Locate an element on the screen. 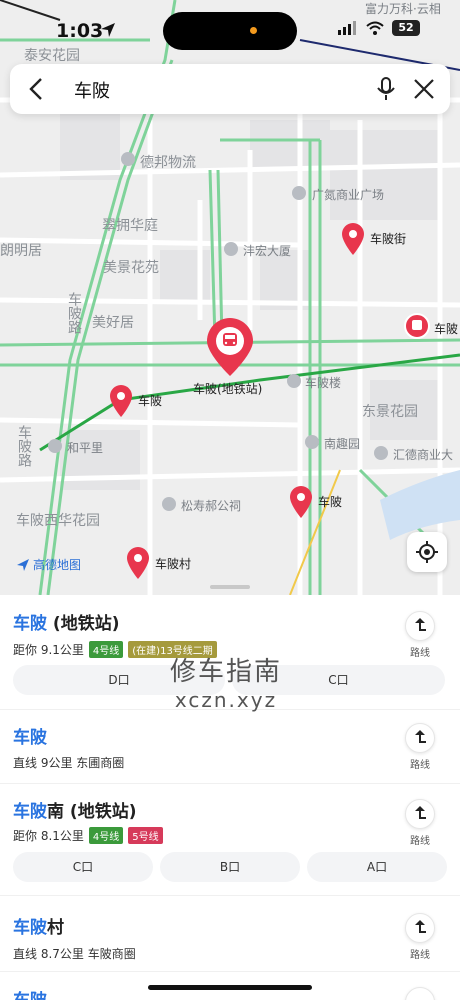 This screenshot has width=460, height=1000. exit-button: B口 is located at coordinates (230, 867).